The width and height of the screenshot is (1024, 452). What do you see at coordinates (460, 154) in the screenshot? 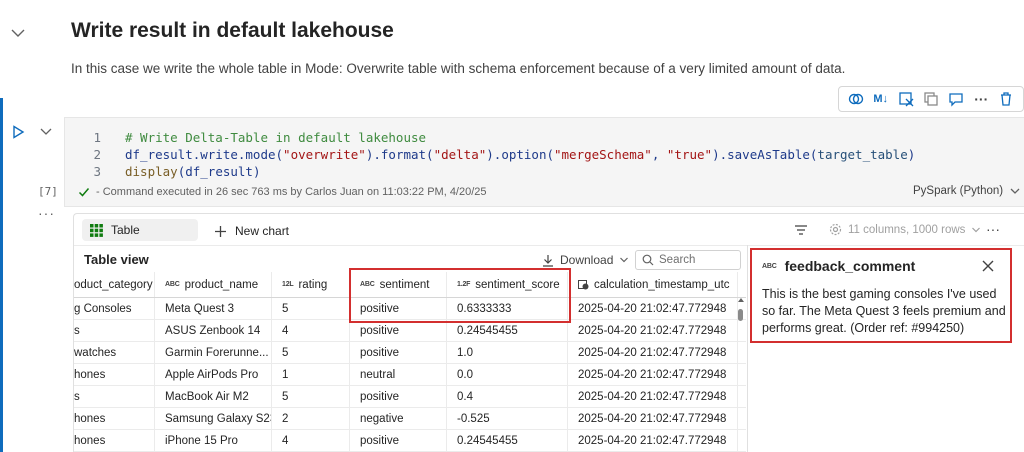
I see `code-token: "delta"` at bounding box center [460, 154].